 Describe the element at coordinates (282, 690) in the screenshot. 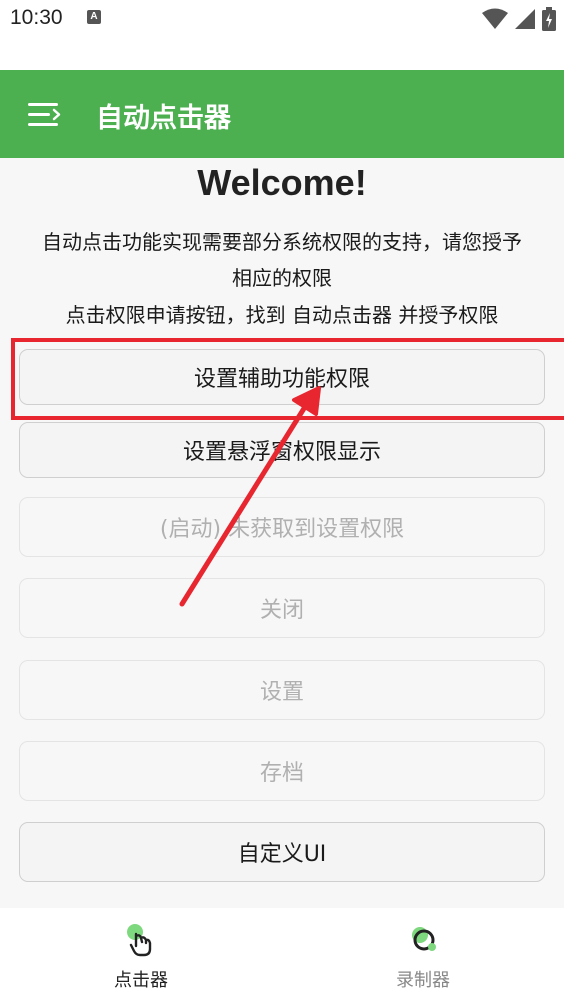

I see `settings-button: 设置` at that location.